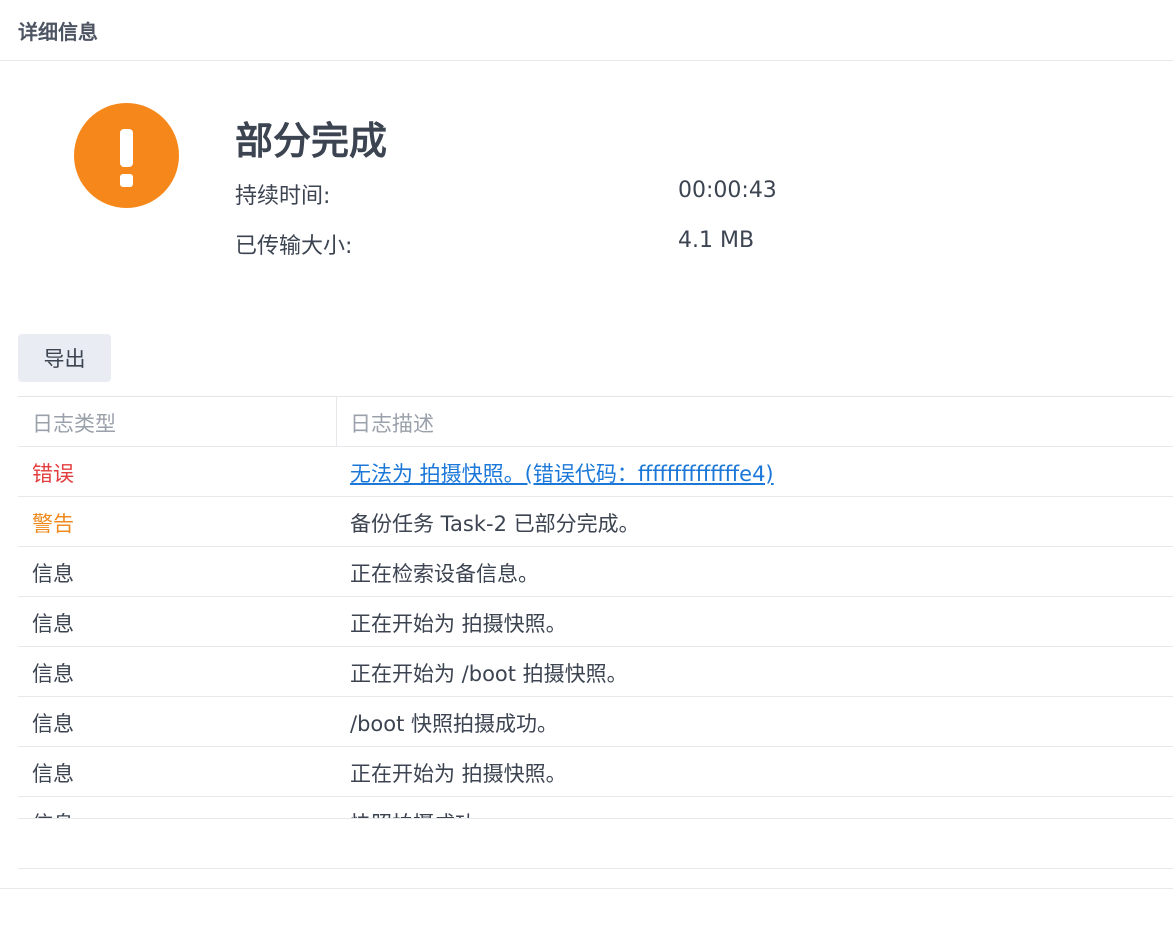  Describe the element at coordinates (283, 196) in the screenshot. I see `duration-label: 持续时间:` at that location.